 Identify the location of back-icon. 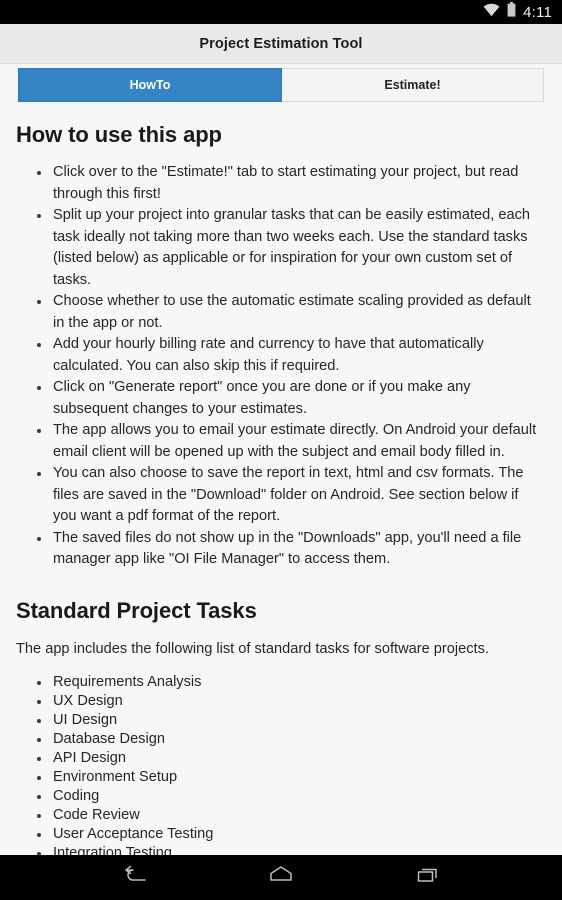
(134, 877).